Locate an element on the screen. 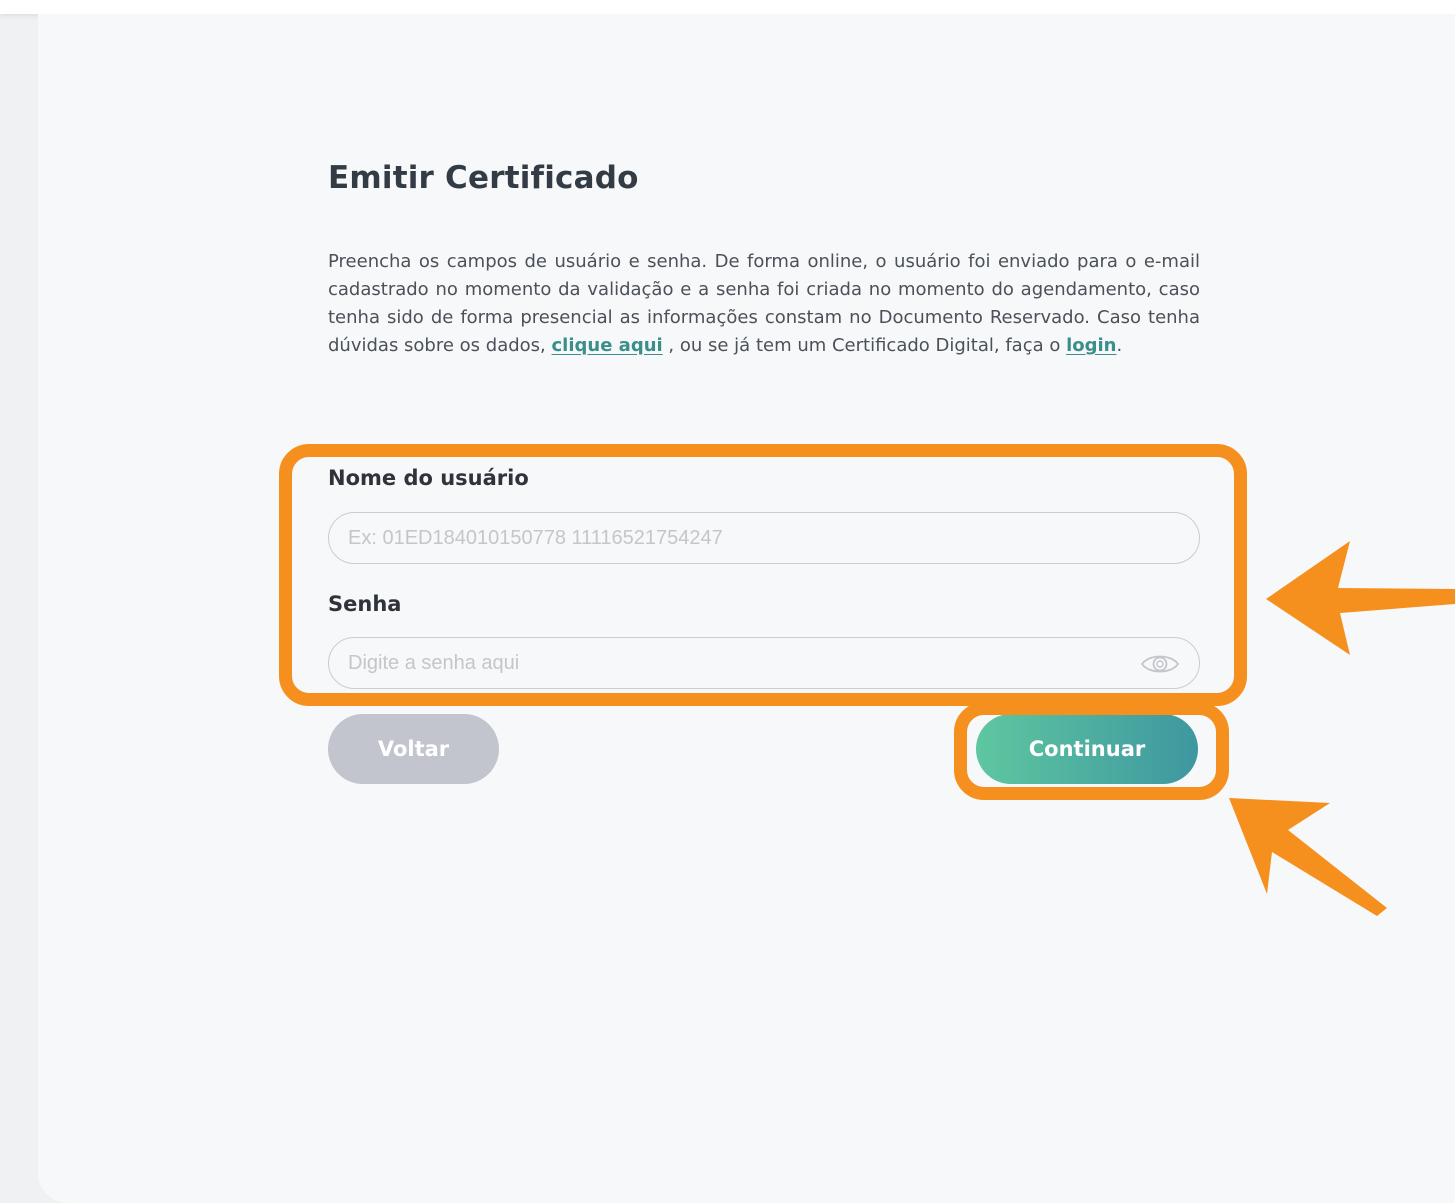 This screenshot has width=1455, height=1203. eye-icon is located at coordinates (1160, 664).